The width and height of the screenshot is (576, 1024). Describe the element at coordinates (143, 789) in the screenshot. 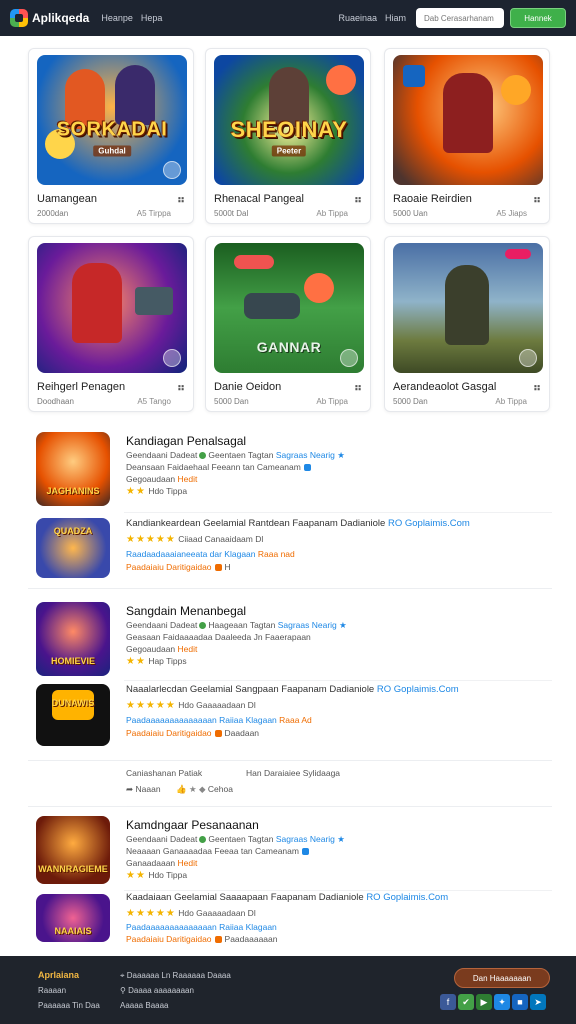

I see `share-row: ➦ Naaan` at that location.